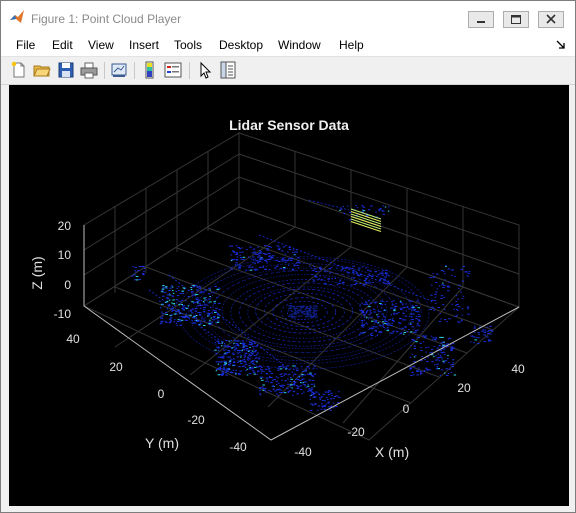 The height and width of the screenshot is (513, 576). Describe the element at coordinates (241, 45) in the screenshot. I see `menu-desktop: Desktop` at that location.